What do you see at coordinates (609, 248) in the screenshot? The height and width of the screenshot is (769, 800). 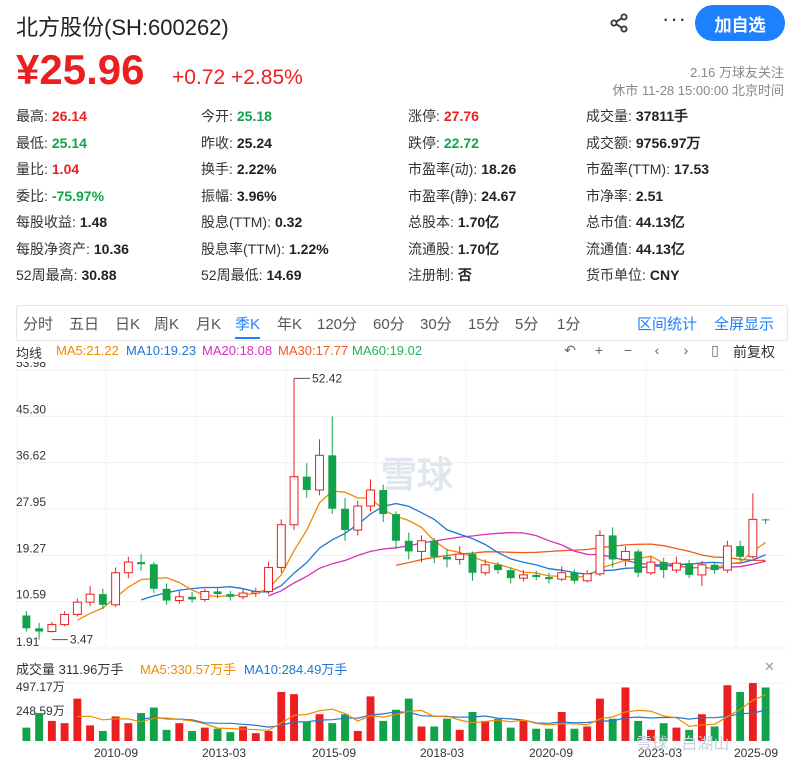 I see `stat-label: 流通值:` at bounding box center [609, 248].